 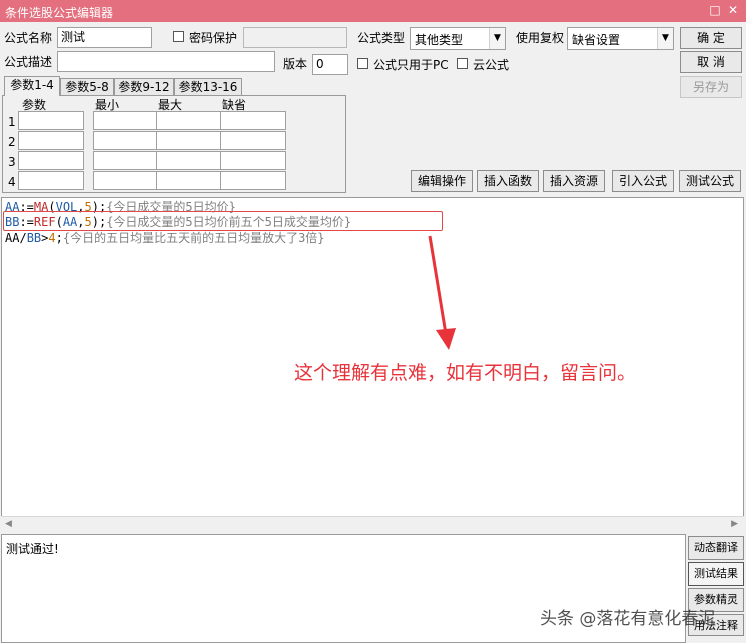 I want to click on param-4-default, so click(x=253, y=180).